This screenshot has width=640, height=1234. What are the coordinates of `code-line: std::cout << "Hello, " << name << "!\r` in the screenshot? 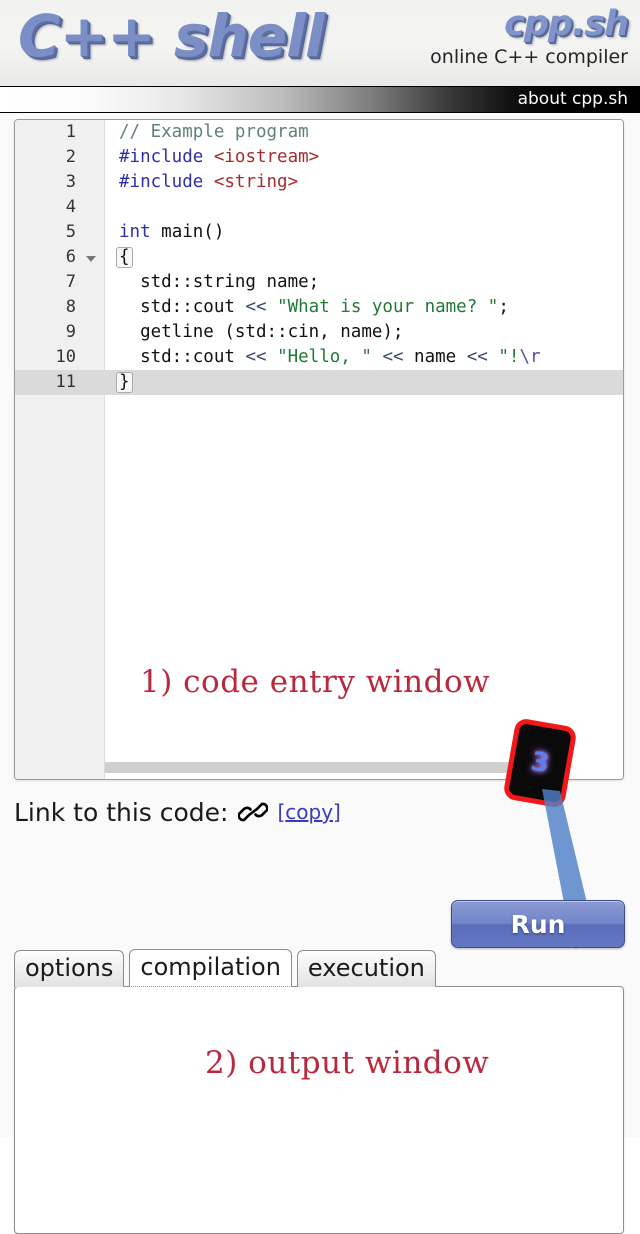 It's located at (330, 357).